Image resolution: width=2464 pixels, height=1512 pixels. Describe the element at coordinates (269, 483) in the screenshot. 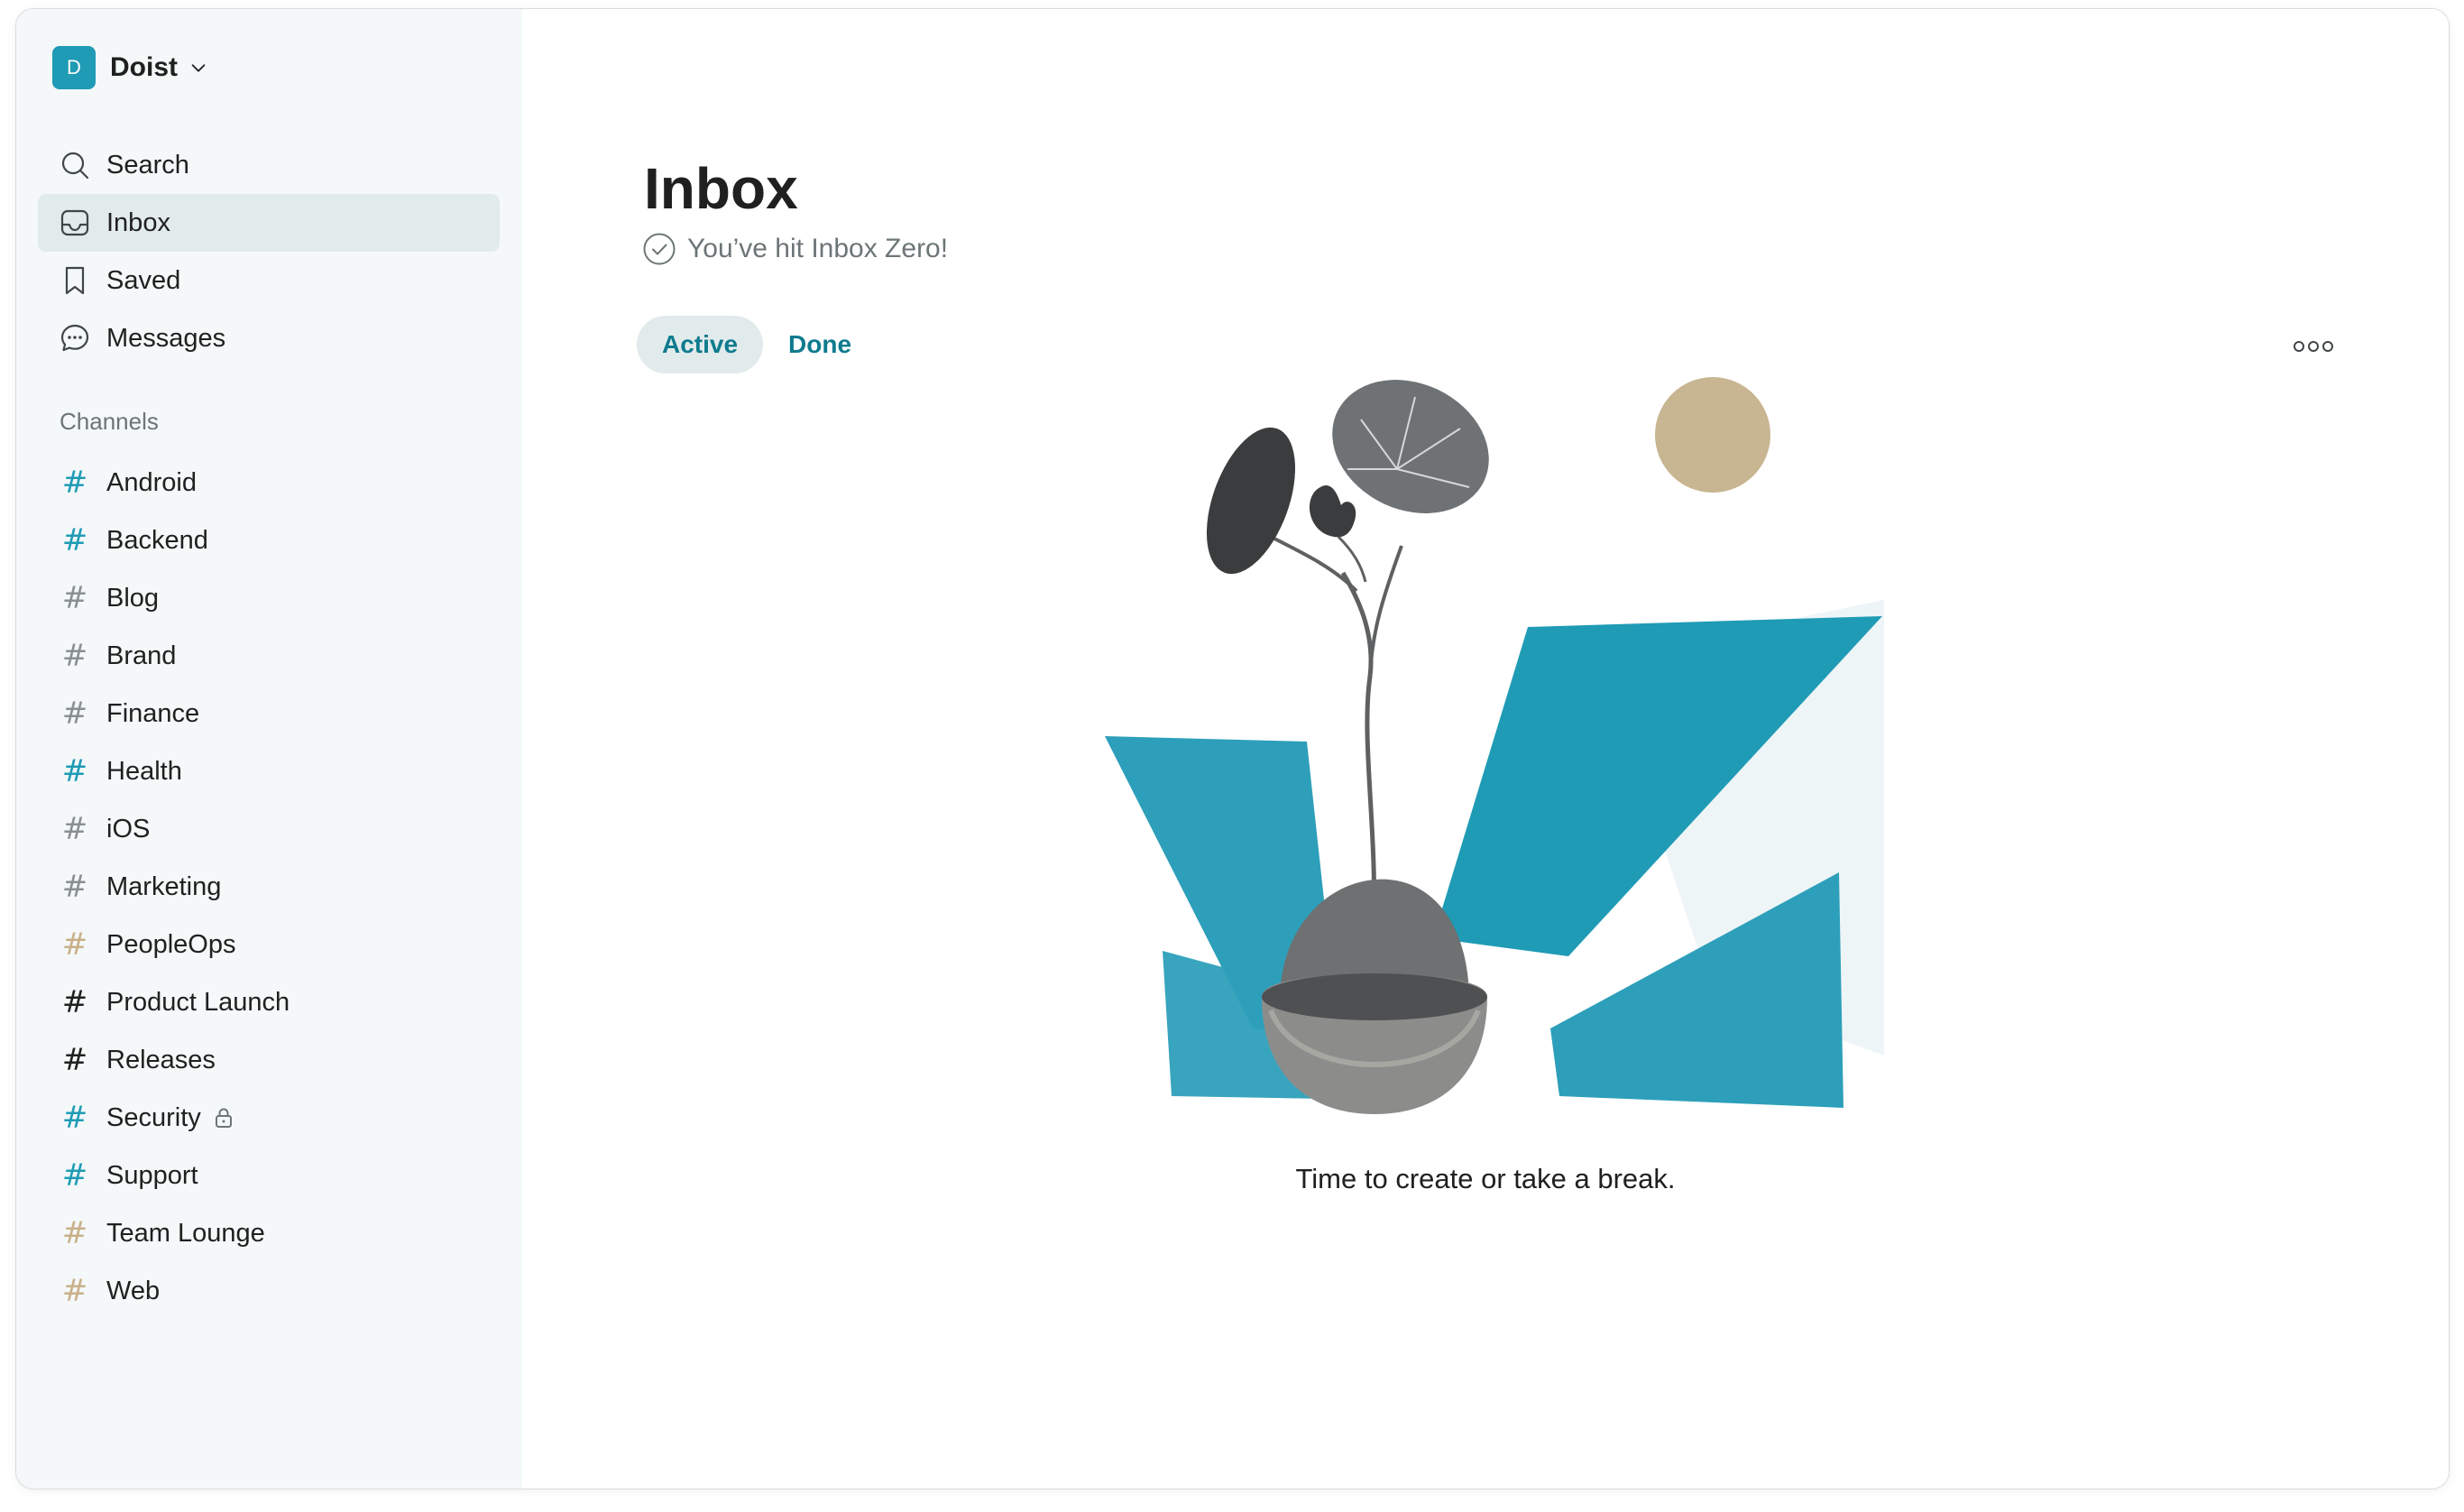

I see `channel-item-android: # Android` at that location.